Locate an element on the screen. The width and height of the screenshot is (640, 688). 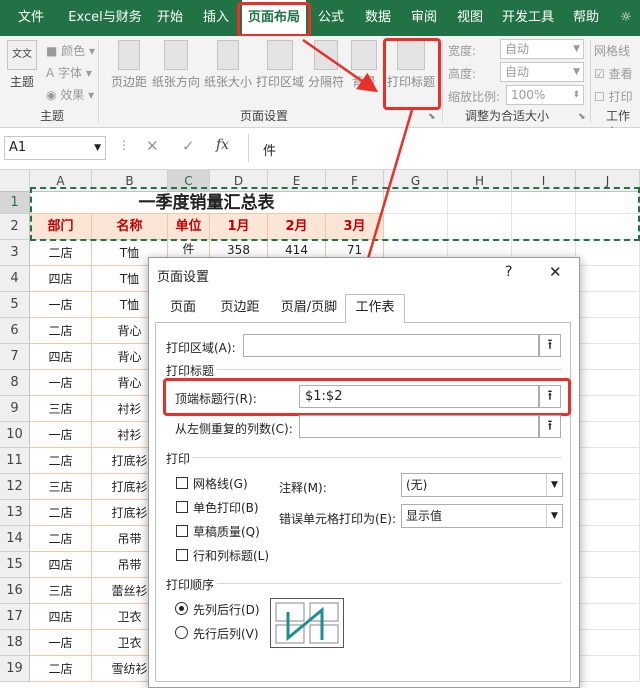
errors-select: 显示值 ▼ is located at coordinates (482, 516).